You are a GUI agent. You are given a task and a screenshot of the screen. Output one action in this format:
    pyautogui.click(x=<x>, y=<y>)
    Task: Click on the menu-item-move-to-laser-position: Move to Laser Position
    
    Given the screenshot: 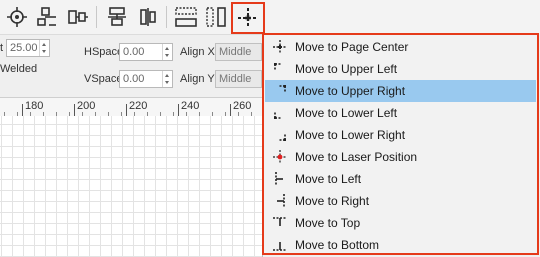 What is the action you would take?
    pyautogui.click(x=400, y=157)
    